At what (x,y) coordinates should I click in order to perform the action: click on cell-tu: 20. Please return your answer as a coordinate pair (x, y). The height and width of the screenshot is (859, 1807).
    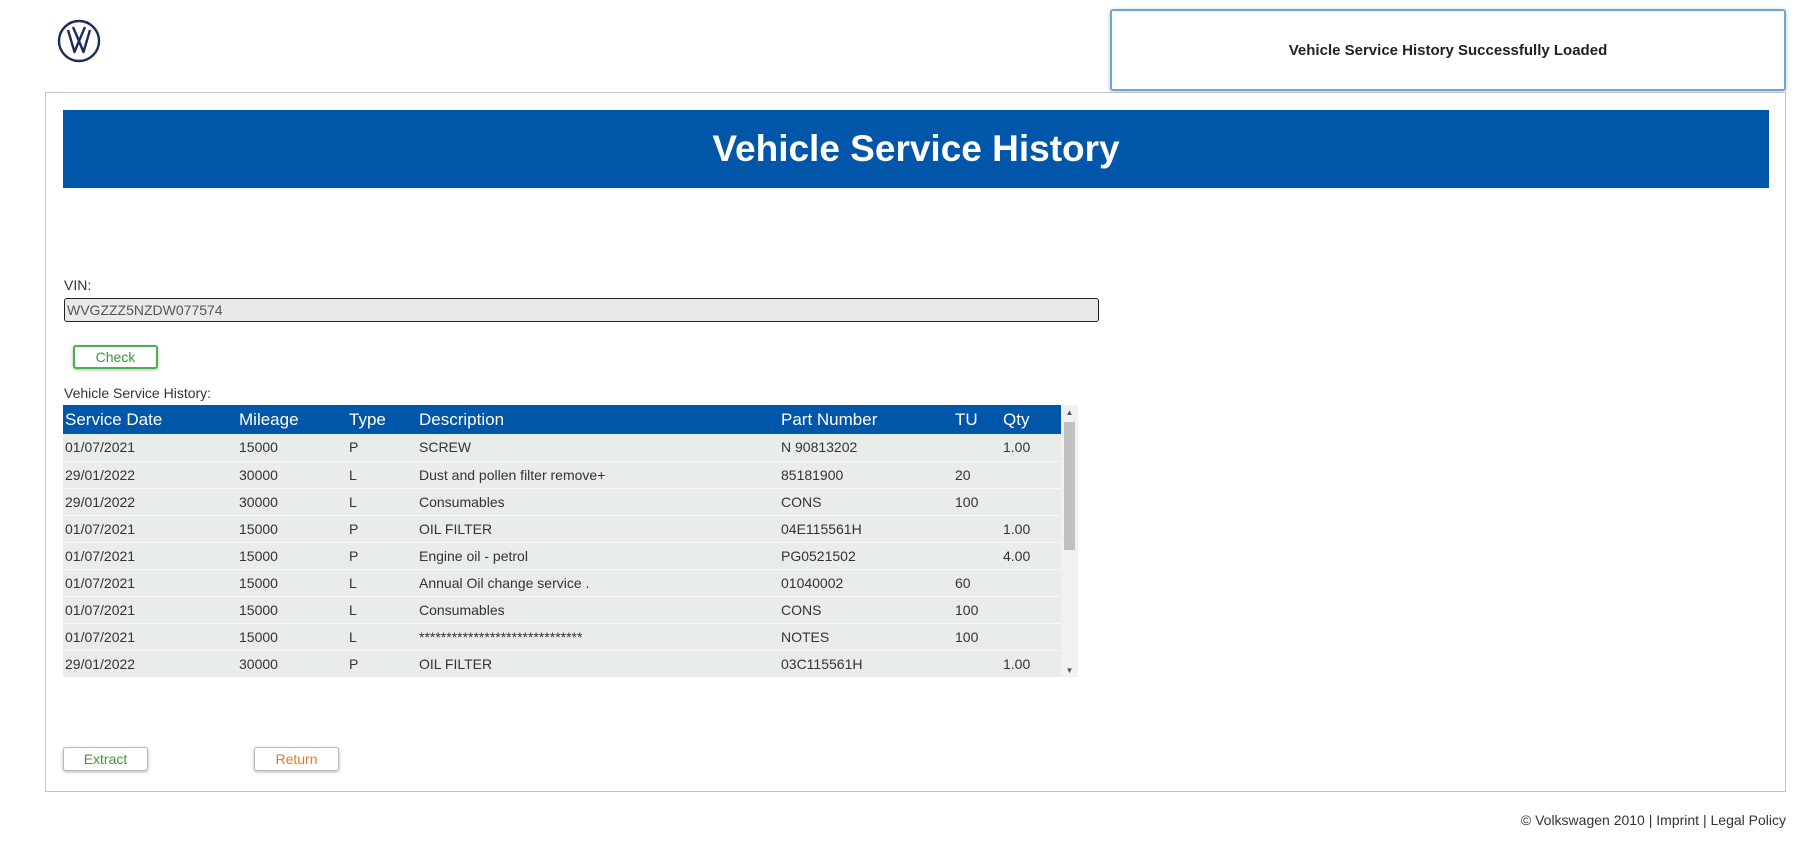
    Looking at the image, I should click on (963, 474).